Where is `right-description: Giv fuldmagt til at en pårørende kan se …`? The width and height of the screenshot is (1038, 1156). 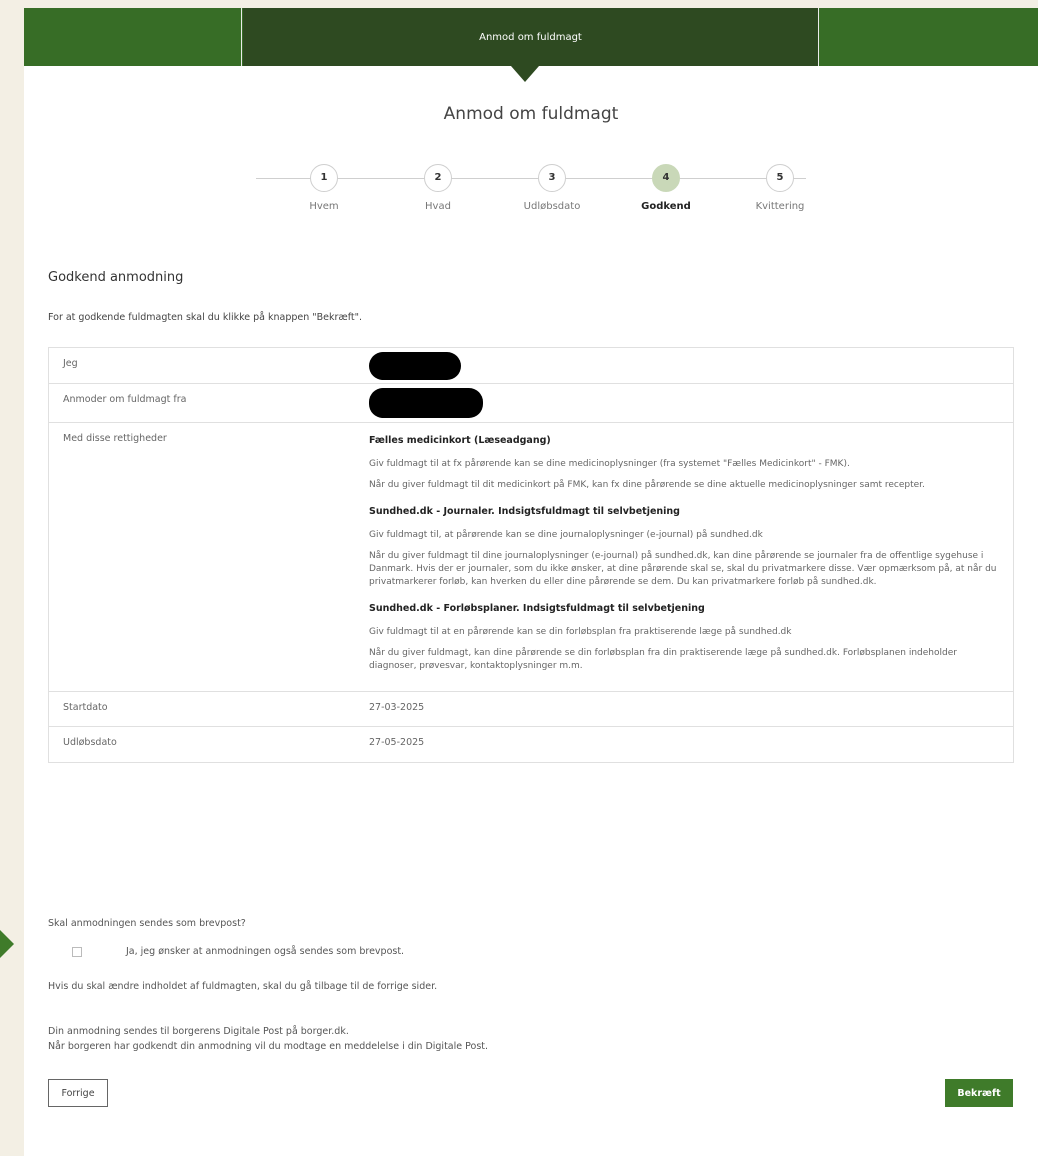 right-description: Giv fuldmagt til at en pårørende kan se … is located at coordinates (580, 632).